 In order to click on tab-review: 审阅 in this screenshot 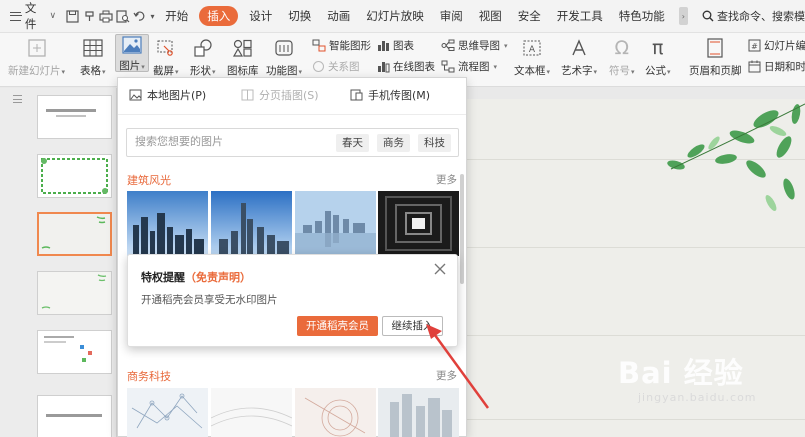, I will do `click(451, 16)`.